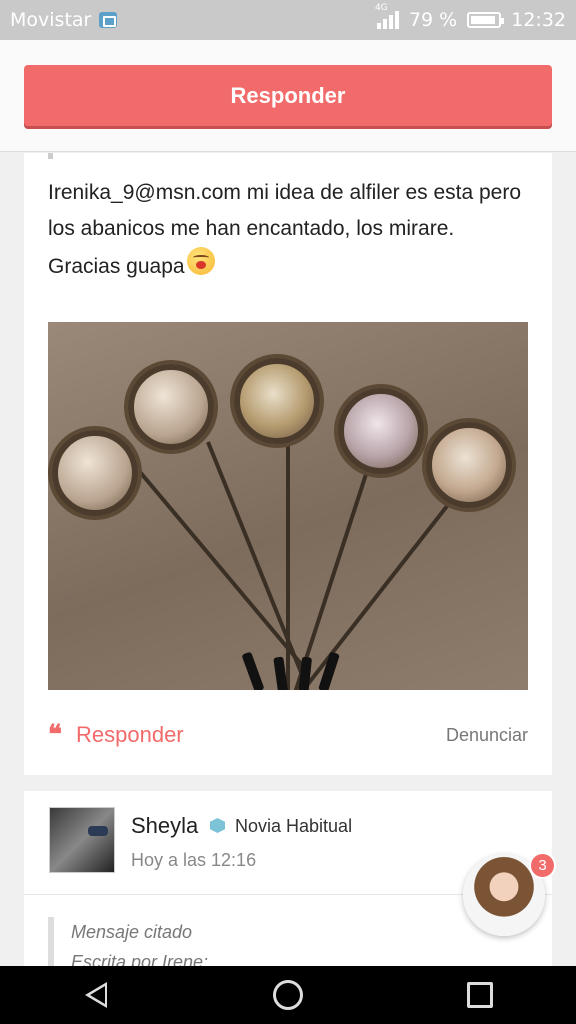  Describe the element at coordinates (217, 825) in the screenshot. I see `rank-badge-icon` at that location.